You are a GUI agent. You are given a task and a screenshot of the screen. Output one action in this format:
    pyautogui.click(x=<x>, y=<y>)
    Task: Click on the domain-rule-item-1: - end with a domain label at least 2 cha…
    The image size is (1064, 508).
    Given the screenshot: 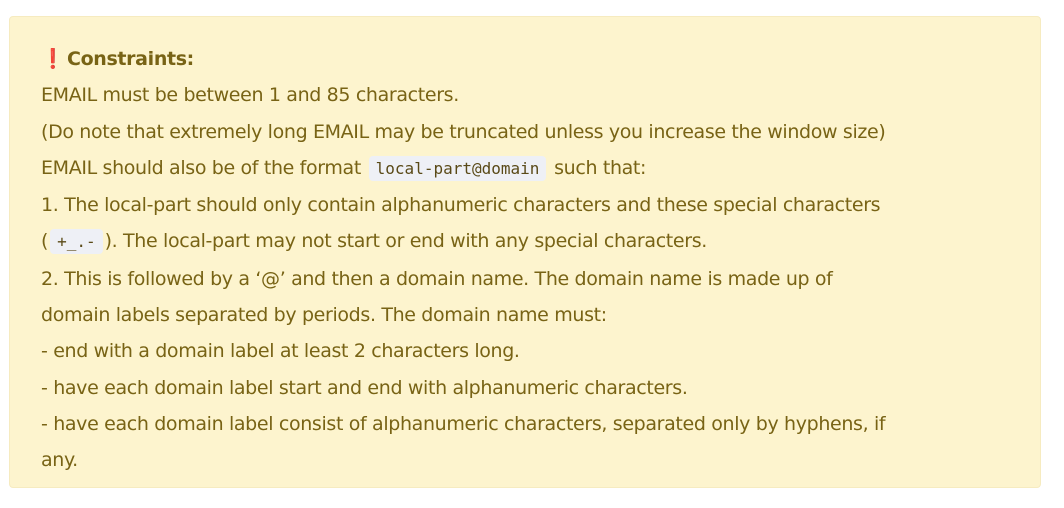 What is the action you would take?
    pyautogui.click(x=280, y=351)
    